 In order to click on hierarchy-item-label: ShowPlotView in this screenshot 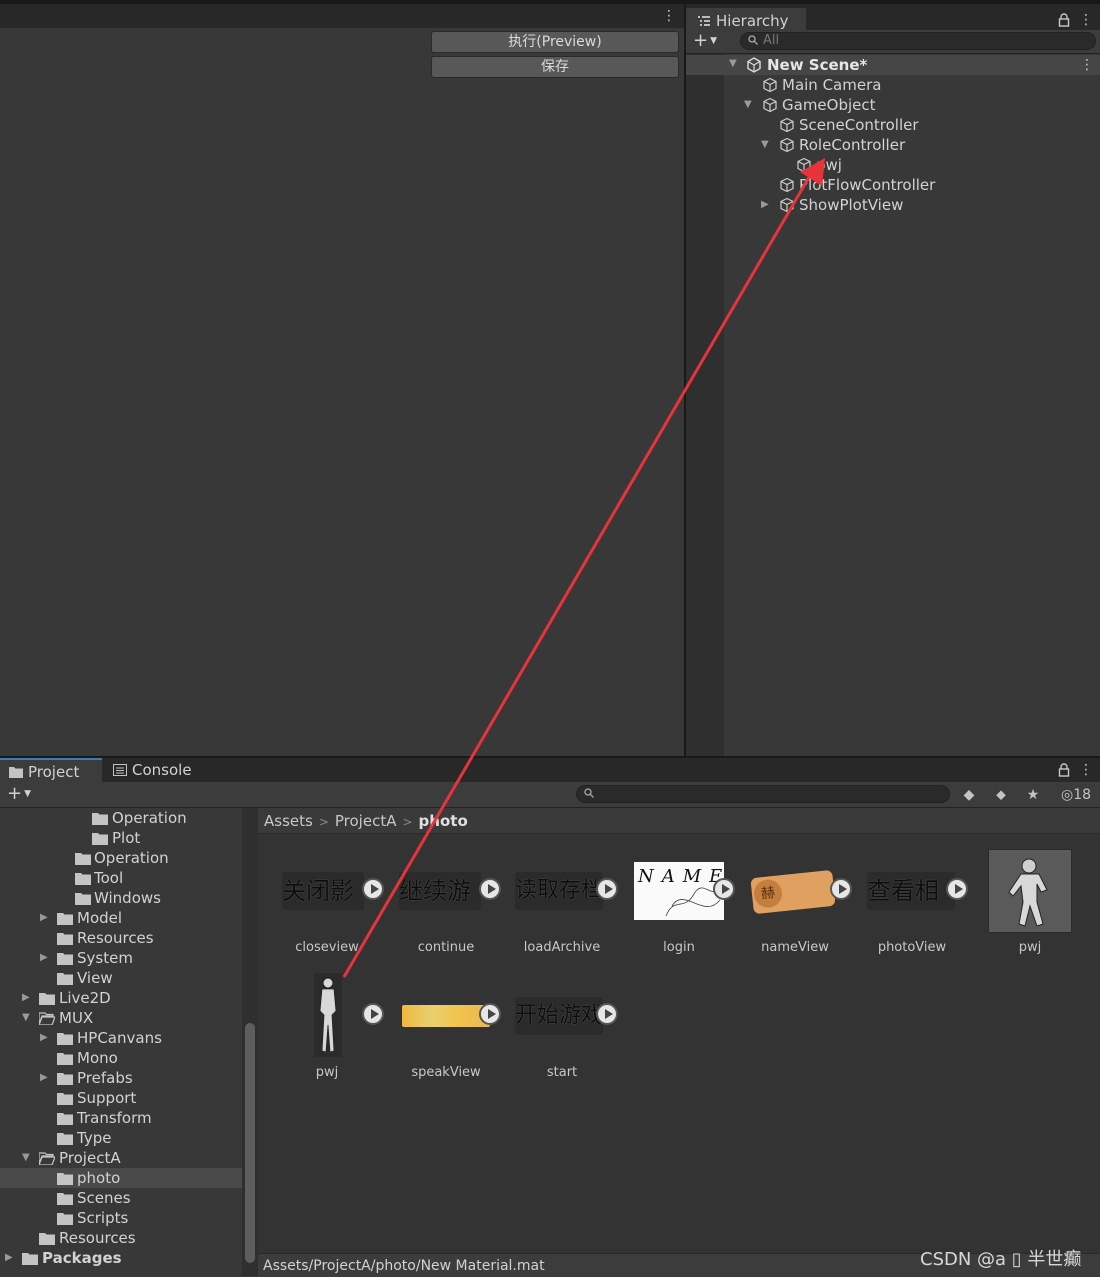, I will do `click(851, 205)`.